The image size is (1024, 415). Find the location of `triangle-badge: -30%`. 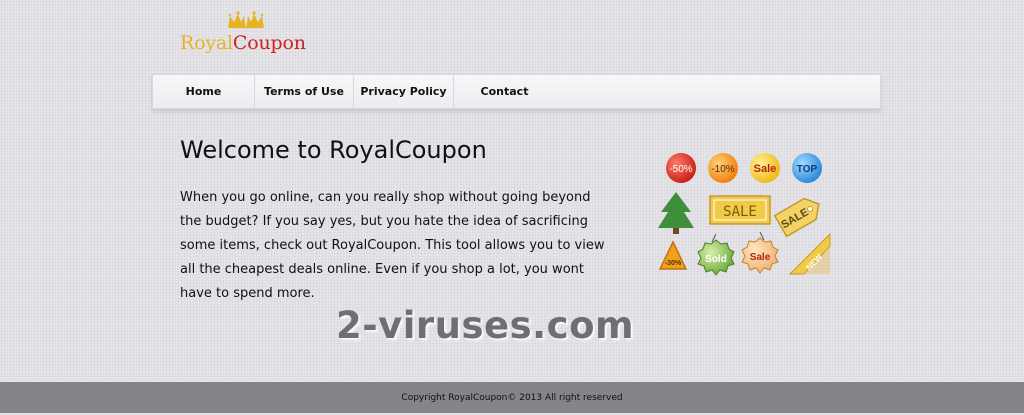

triangle-badge: -30% is located at coordinates (673, 255).